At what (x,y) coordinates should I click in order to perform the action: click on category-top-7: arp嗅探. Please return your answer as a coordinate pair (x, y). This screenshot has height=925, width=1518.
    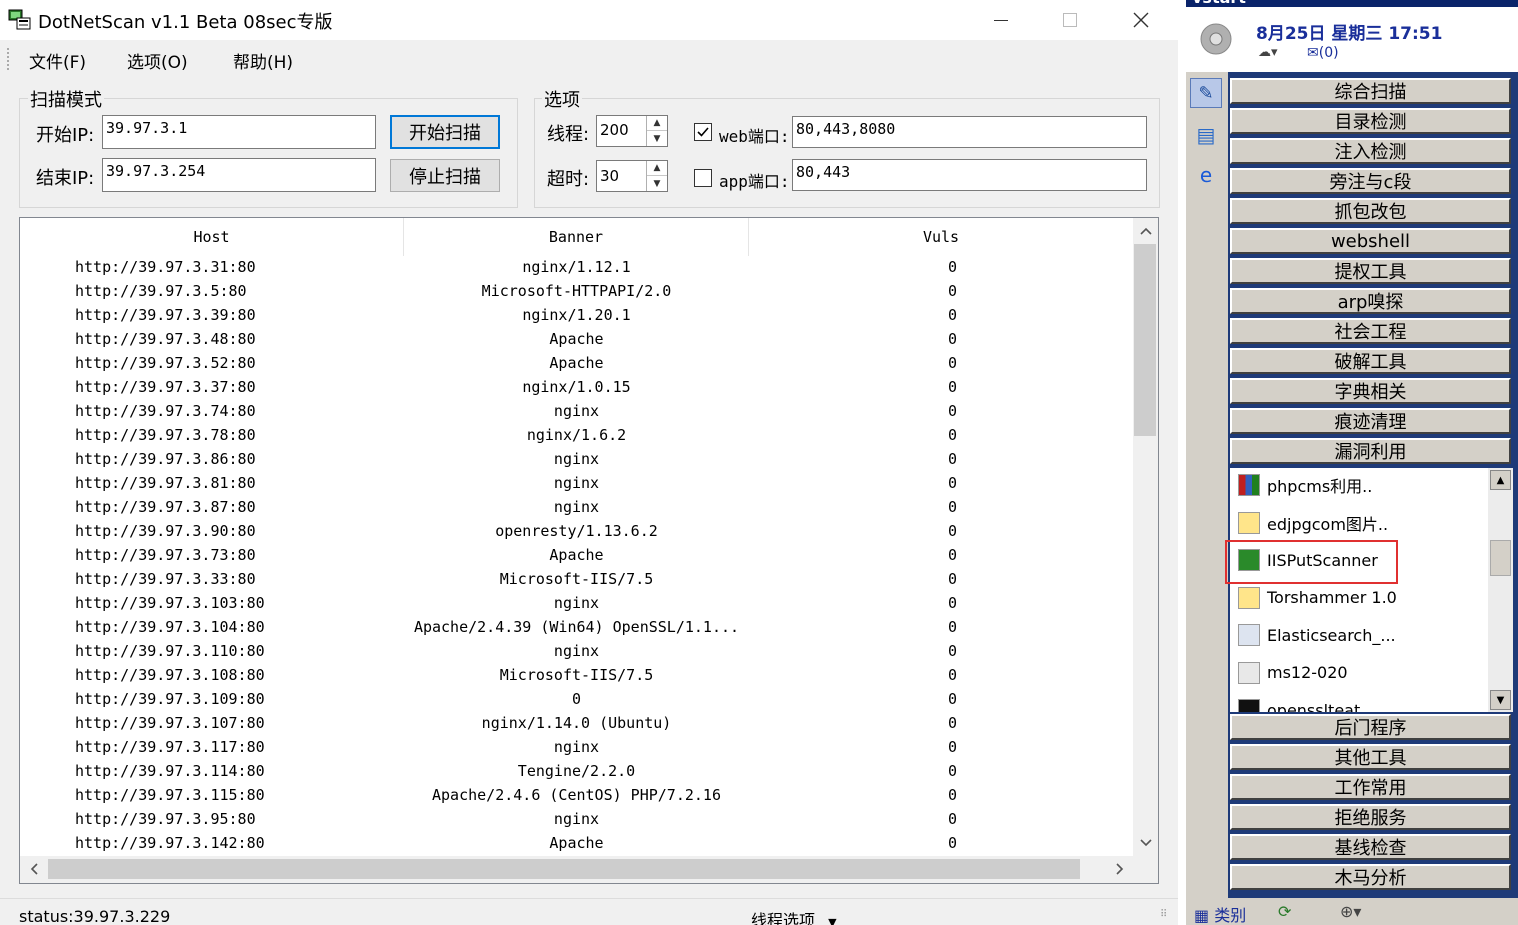
    Looking at the image, I should click on (1370, 301).